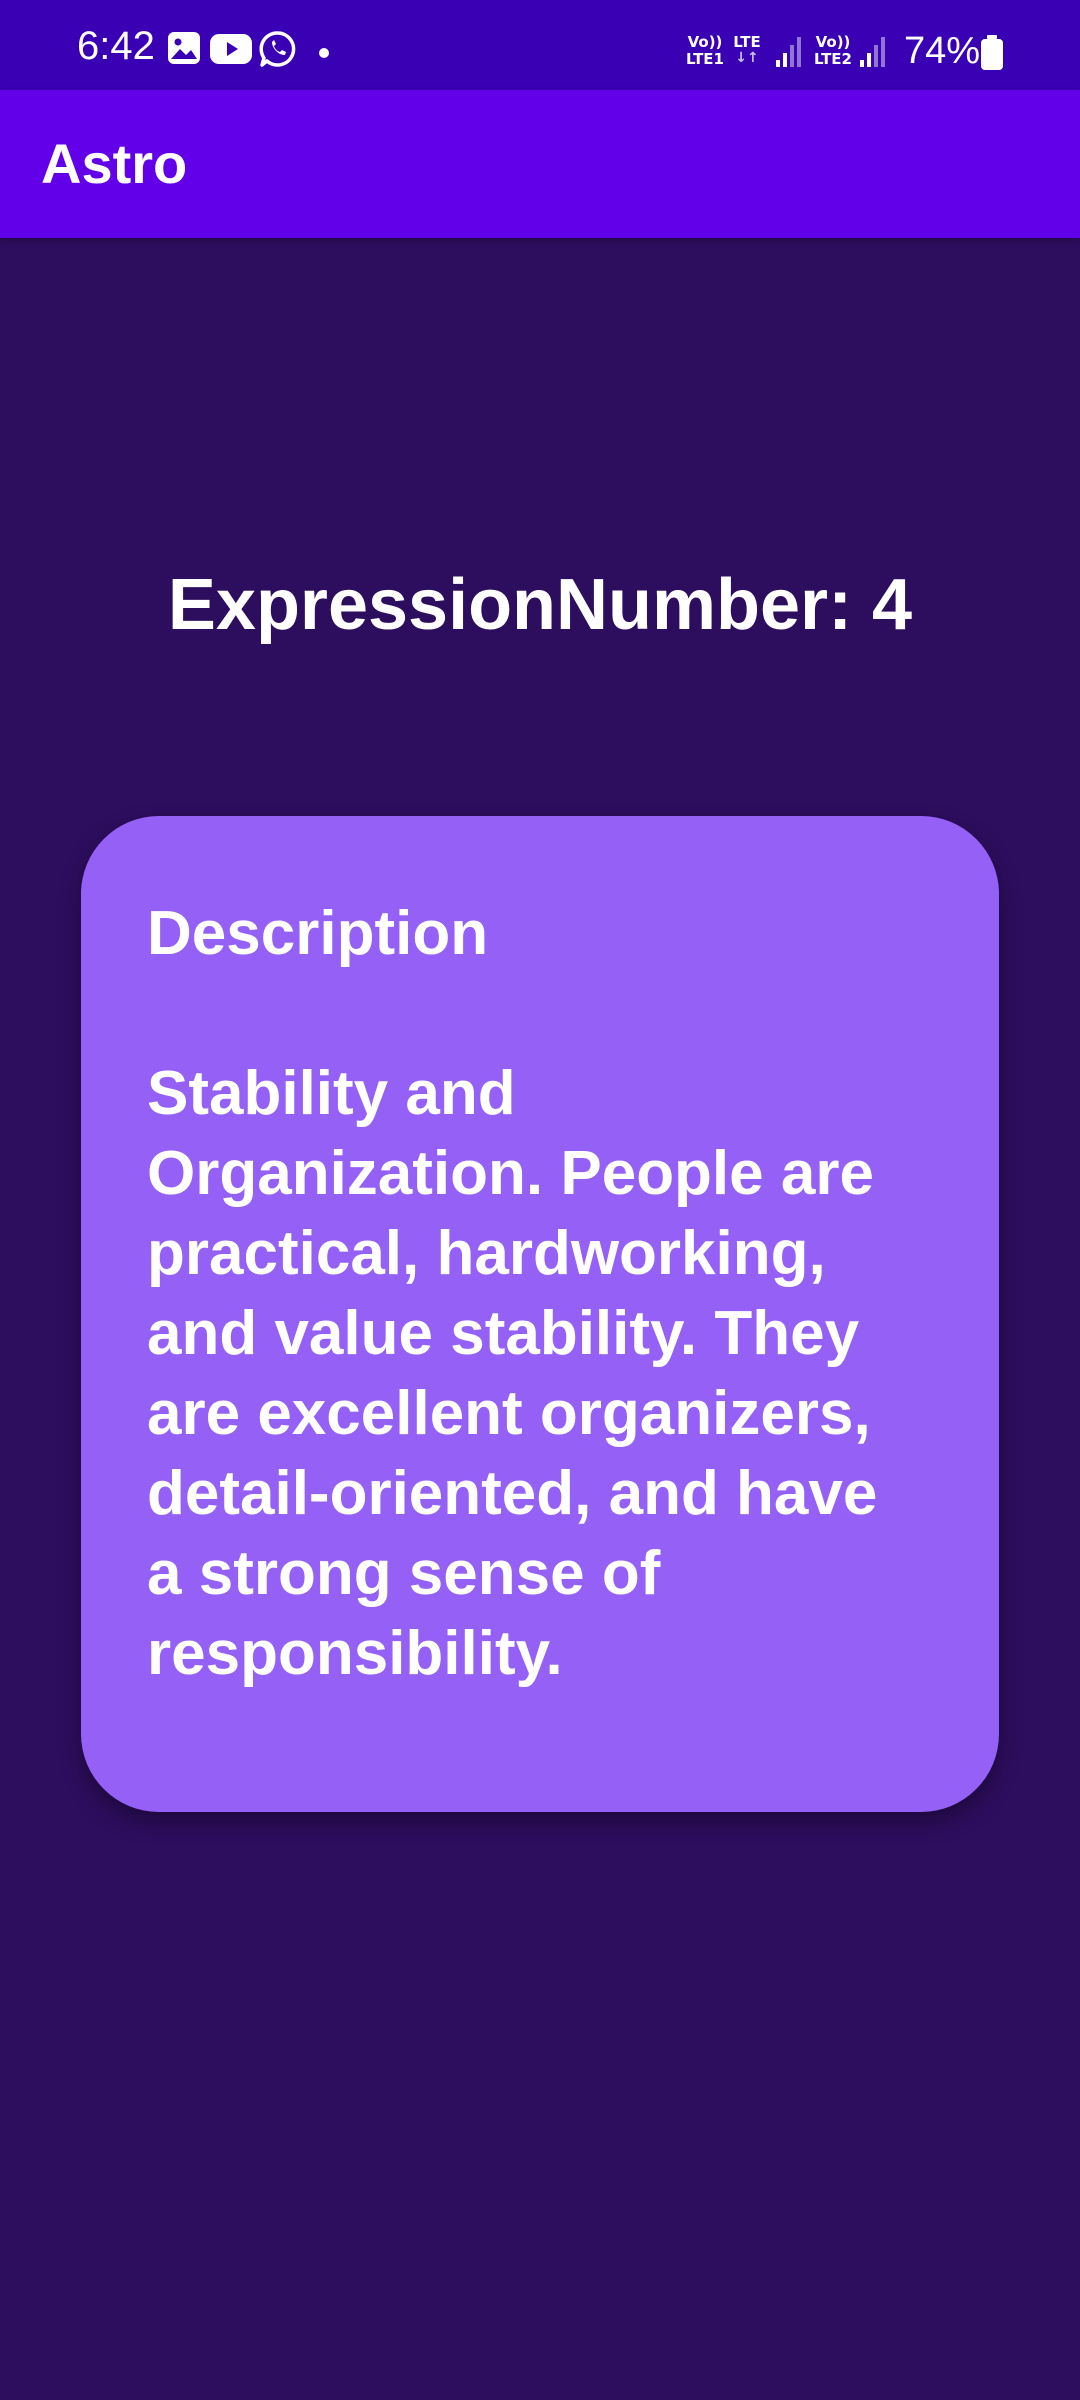 This screenshot has width=1080, height=2400. What do you see at coordinates (540, 45) in the screenshot?
I see `status-bar: 6:42 Vo)) LTE1 LTE ↓↑ Vo)) LTE2 74%` at bounding box center [540, 45].